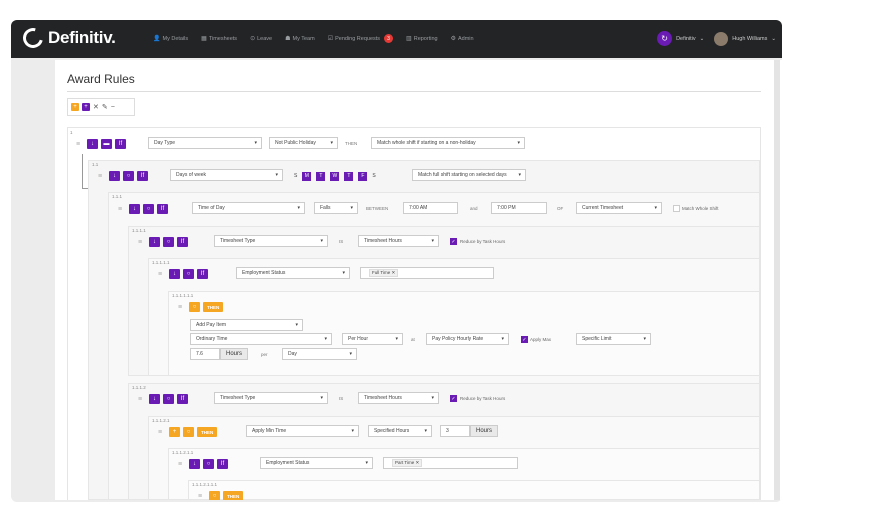 The height and width of the screenshot is (525, 876). I want to click on node-number: 1.1.1.2, so click(139, 387).